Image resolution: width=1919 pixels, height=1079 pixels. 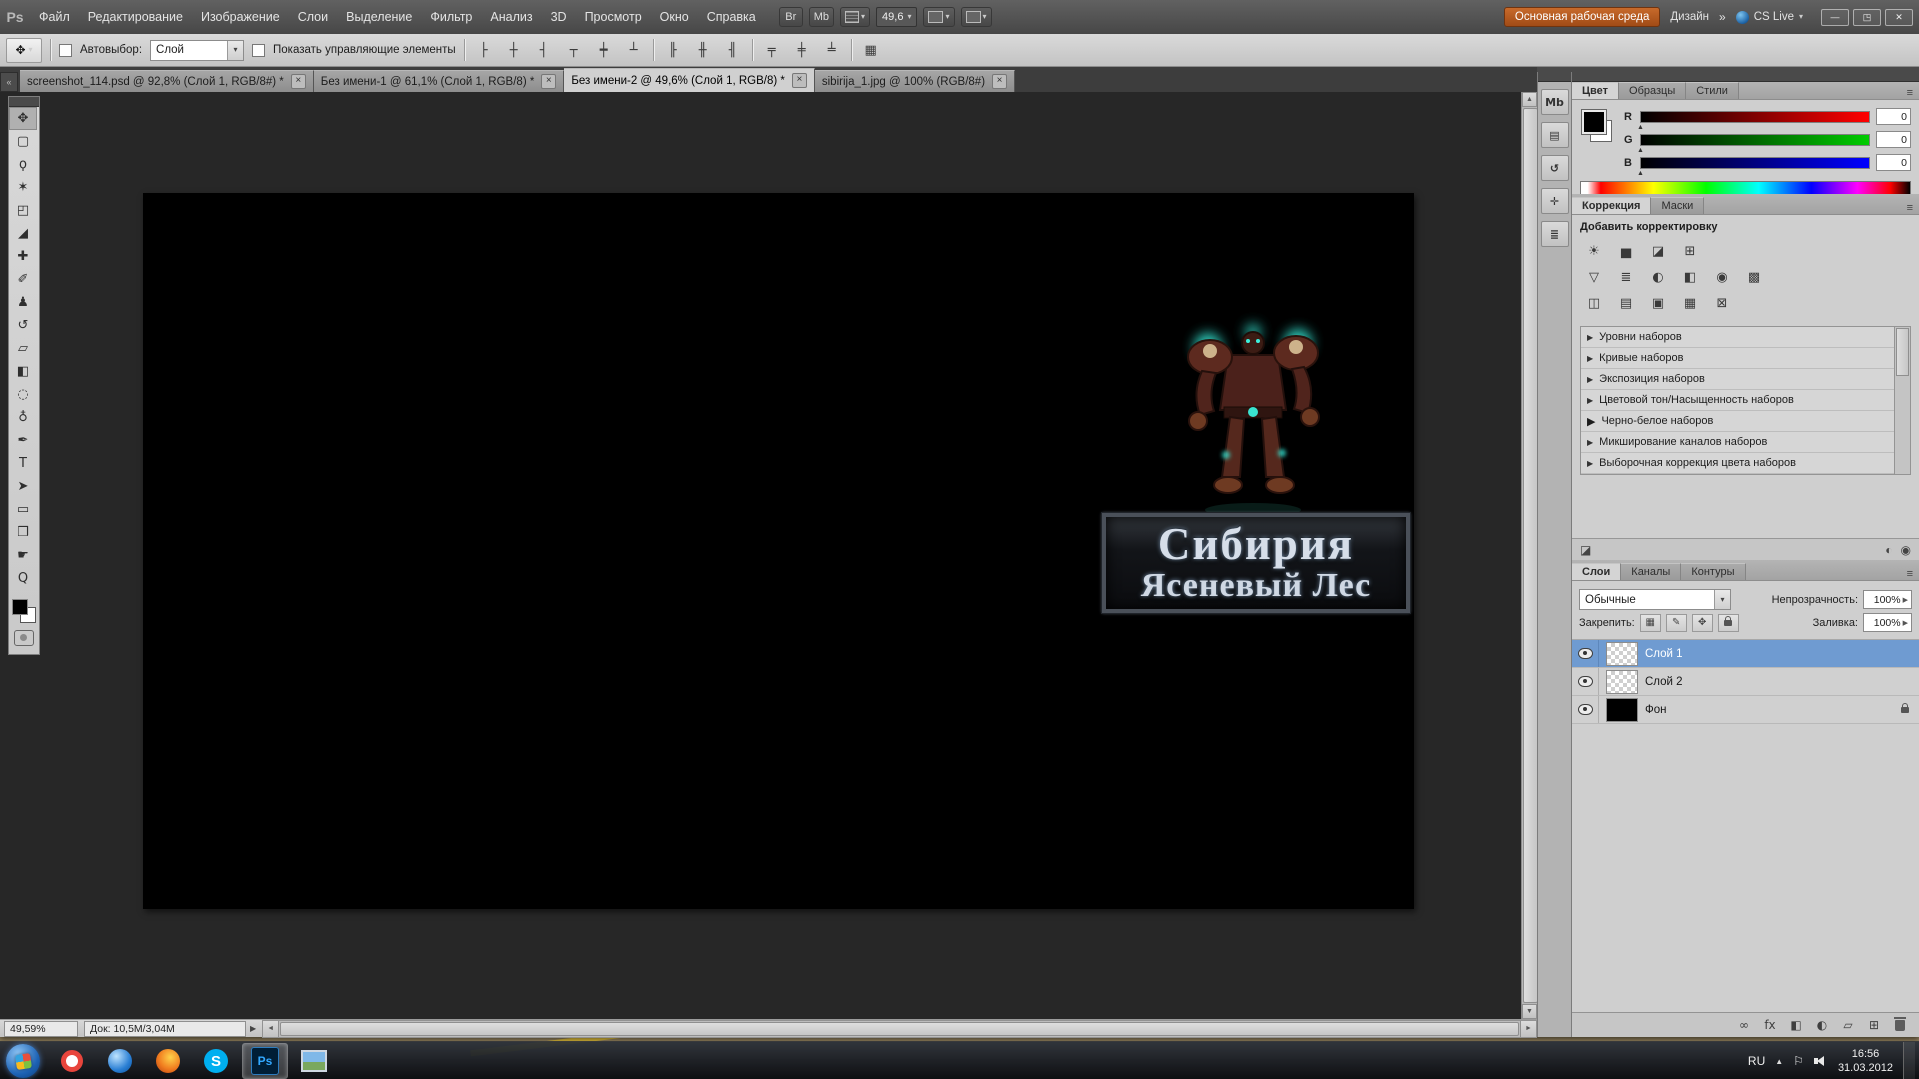 I want to click on 3d-rotate-tool: ❒, so click(x=23, y=532).